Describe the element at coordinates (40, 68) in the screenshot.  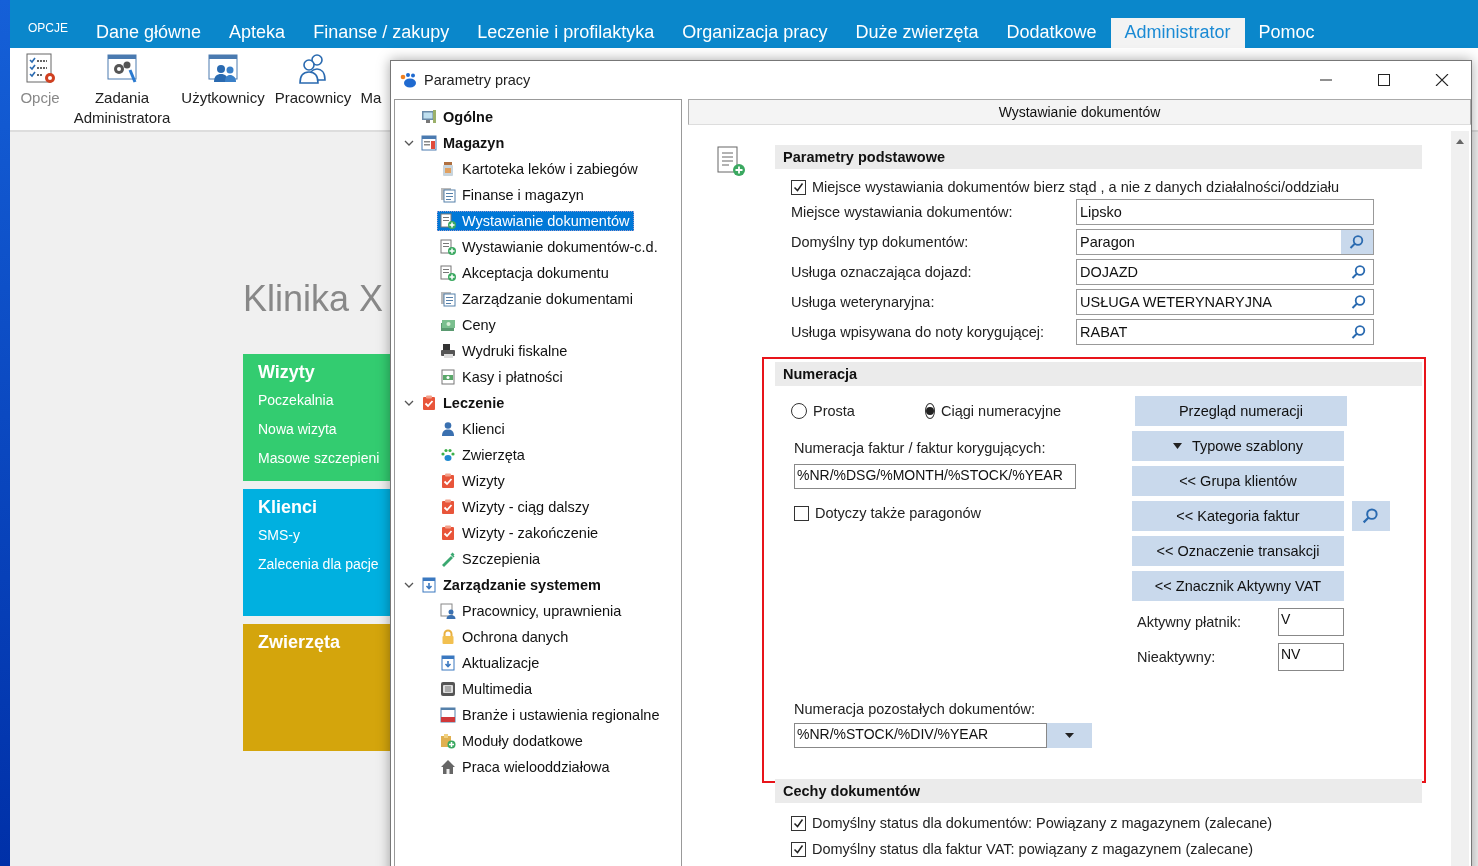
I see `checklist-gear-icon` at that location.